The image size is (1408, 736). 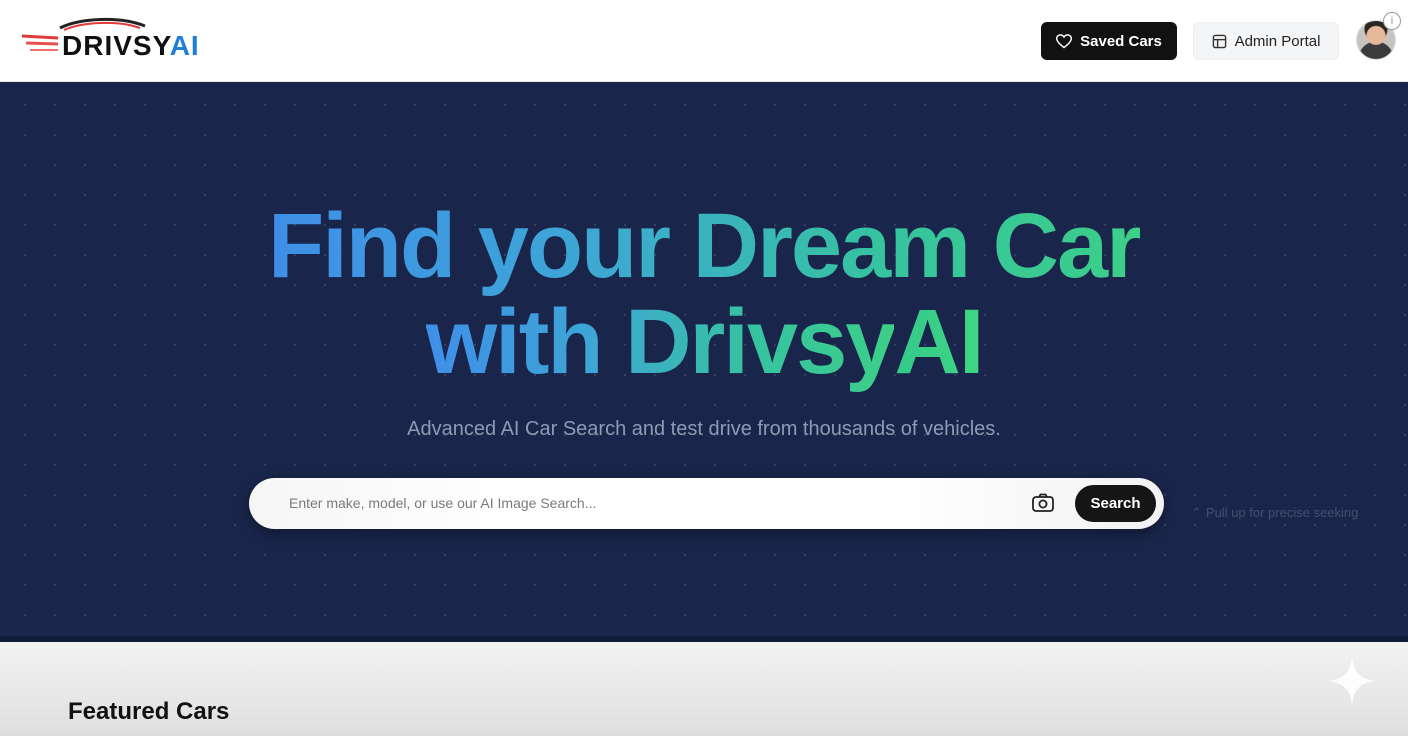 I want to click on admin-portal-label: Admin Portal, so click(x=1277, y=41).